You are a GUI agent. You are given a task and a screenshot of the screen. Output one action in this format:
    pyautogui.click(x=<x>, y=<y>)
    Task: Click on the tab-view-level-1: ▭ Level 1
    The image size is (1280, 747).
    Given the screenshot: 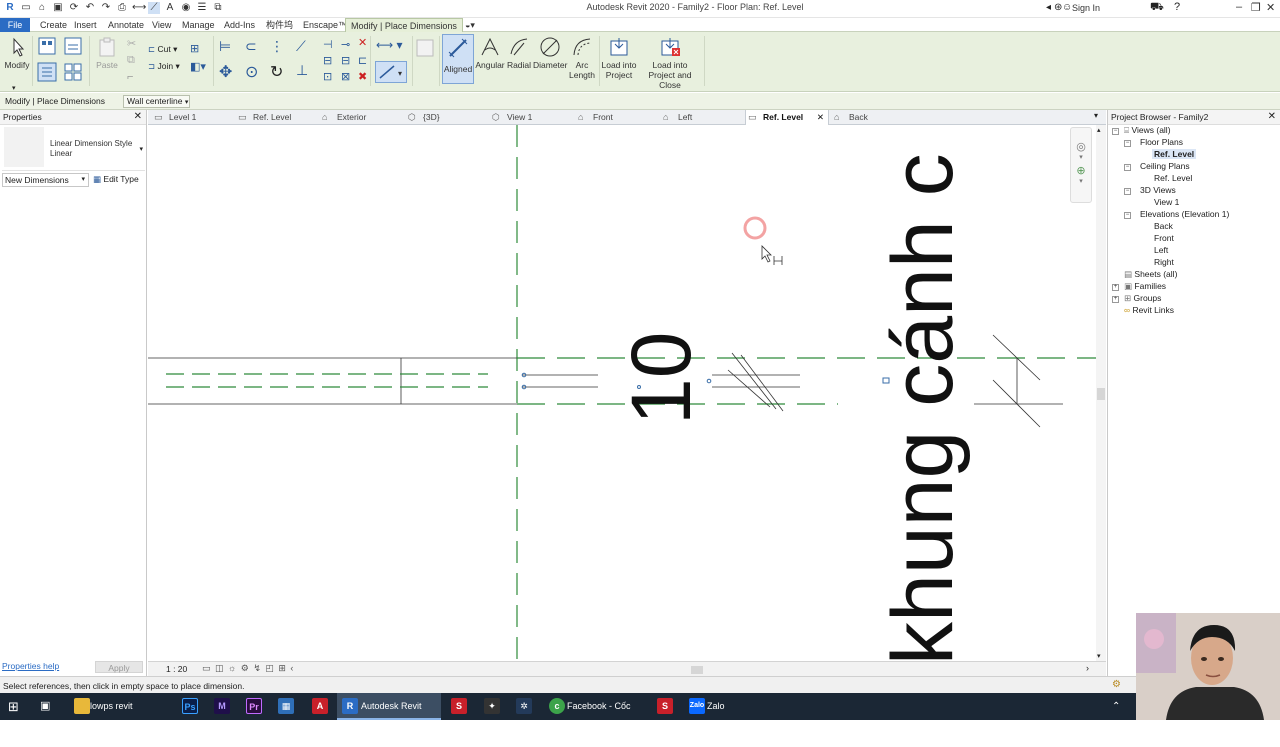 What is the action you would take?
    pyautogui.click(x=174, y=117)
    